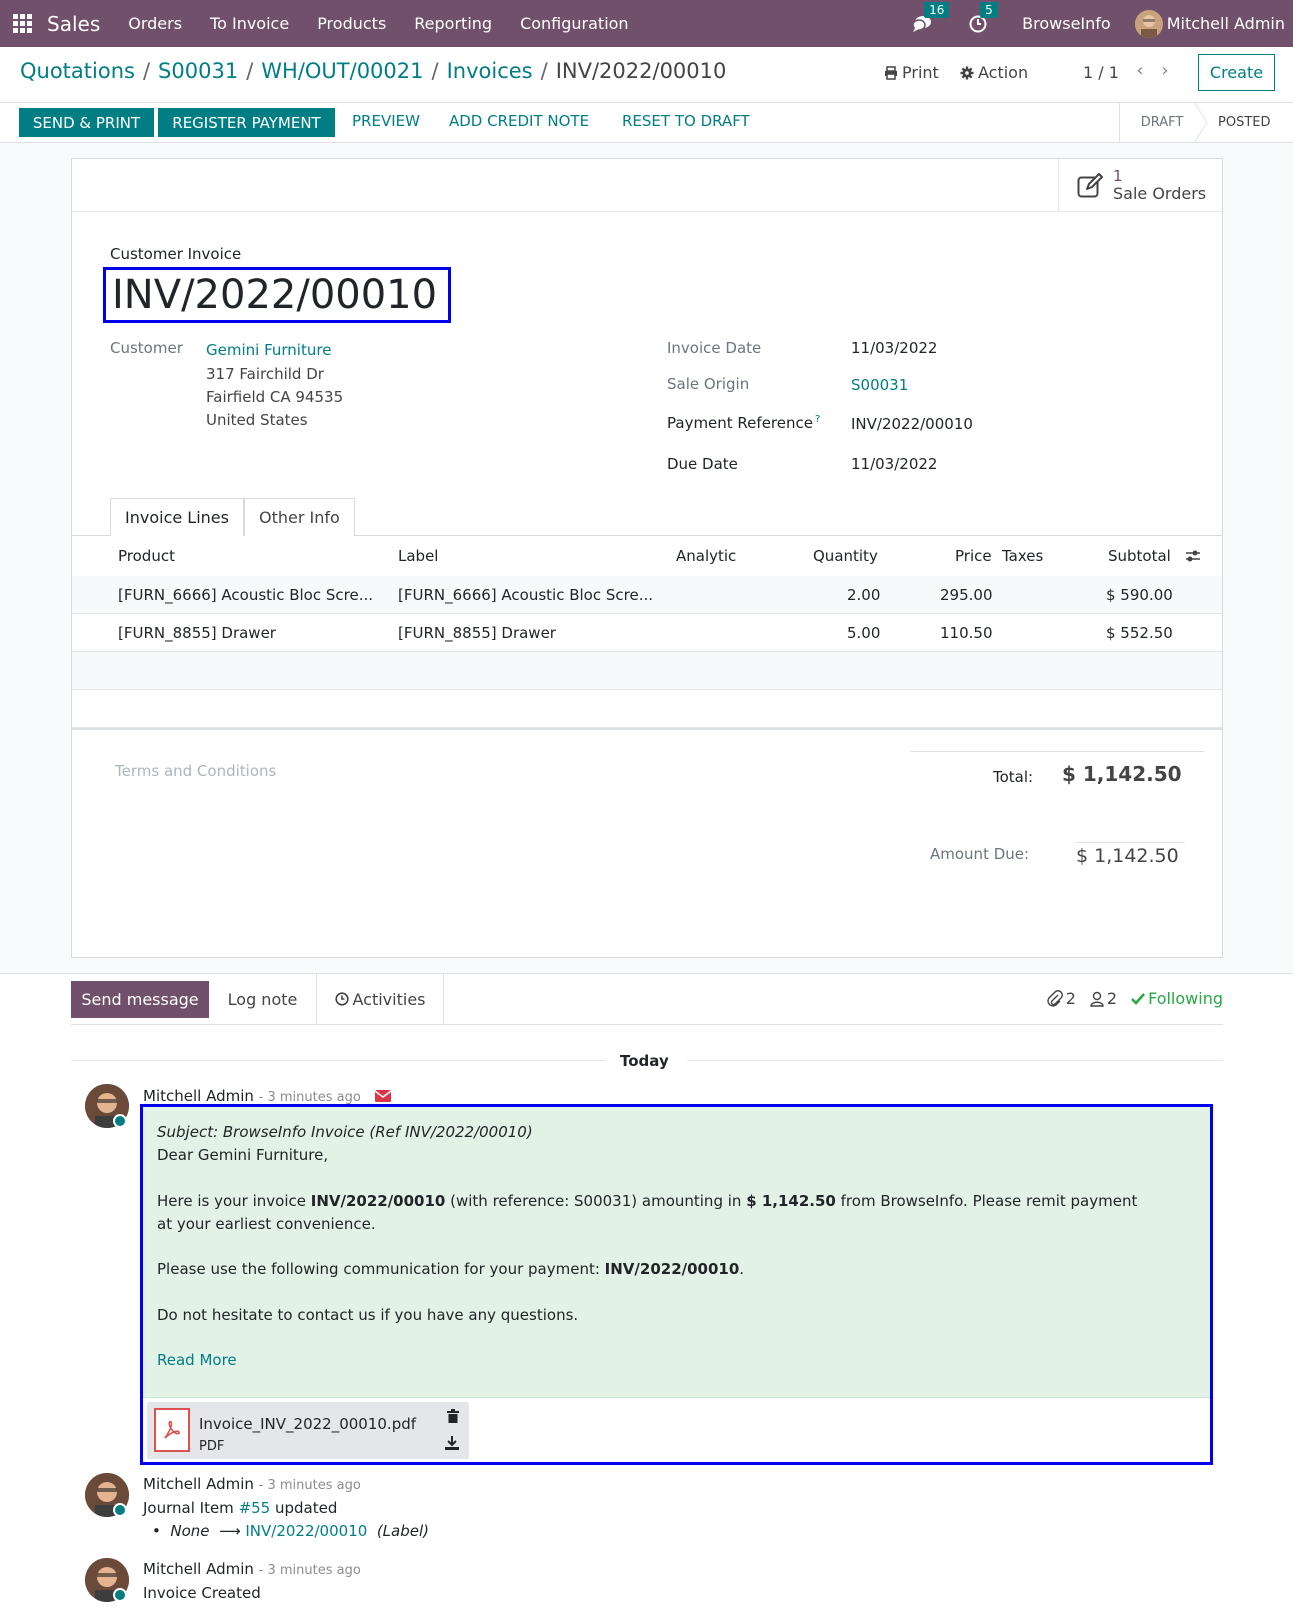  What do you see at coordinates (1162, 122) in the screenshot?
I see `status-draft: DRAFT` at bounding box center [1162, 122].